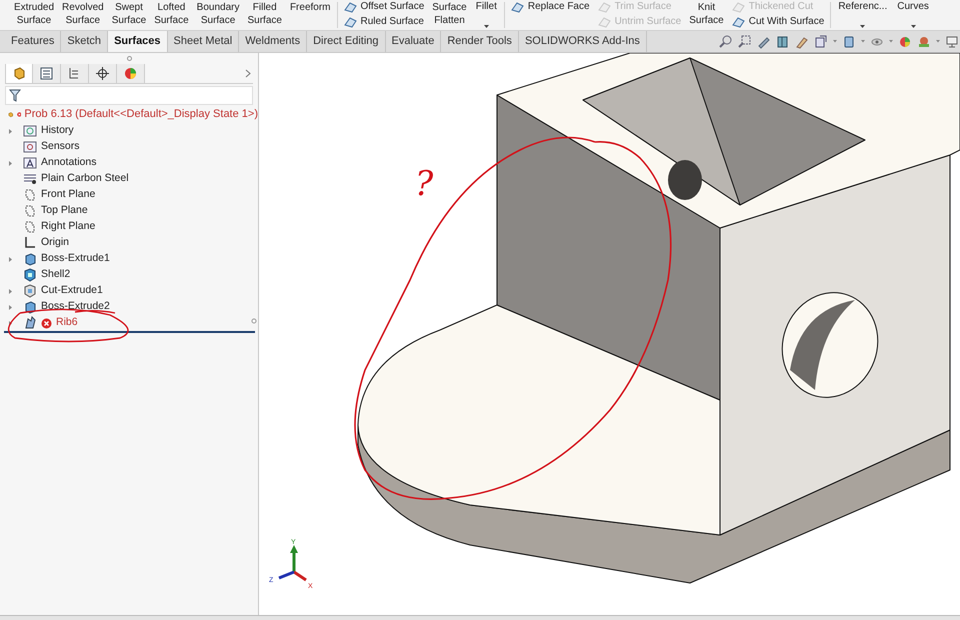 The image size is (960, 620). Describe the element at coordinates (821, 41) in the screenshot. I see `view-orientation-icon` at that location.